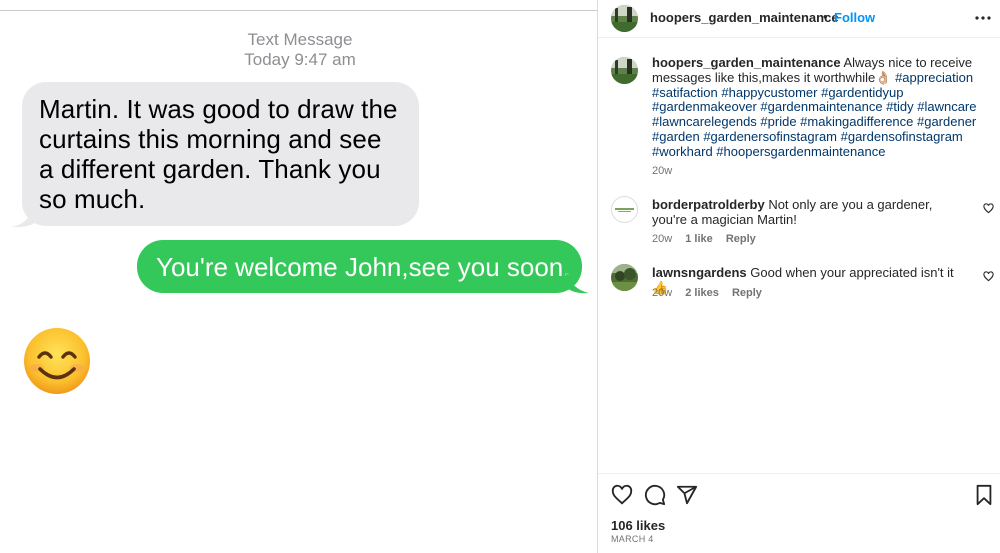 Image resolution: width=1000 pixels, height=553 pixels. I want to click on share-icon, so click(687, 495).